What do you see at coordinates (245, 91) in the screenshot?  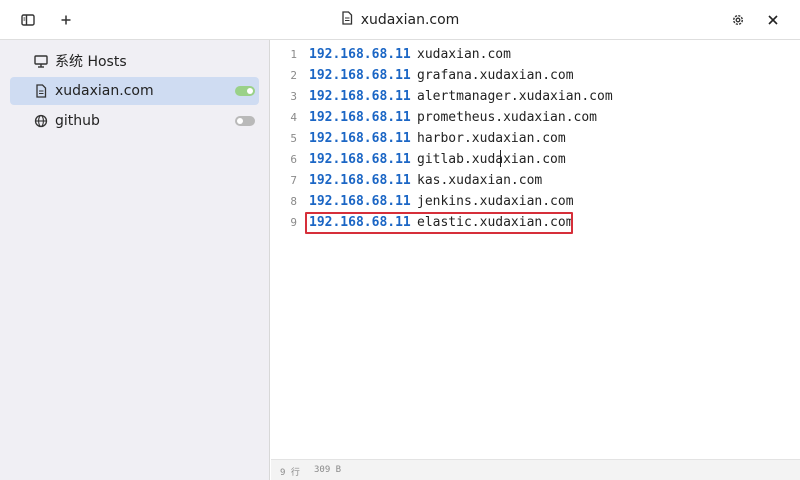 I see `enable-toggle-on` at bounding box center [245, 91].